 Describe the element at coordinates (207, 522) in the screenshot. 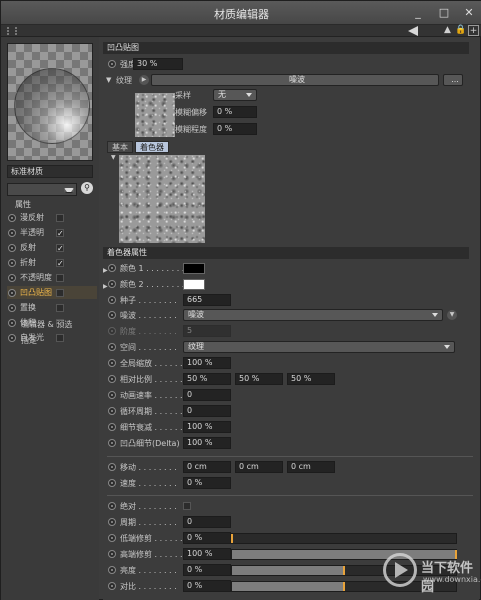

I see `cycle-field: 0` at that location.